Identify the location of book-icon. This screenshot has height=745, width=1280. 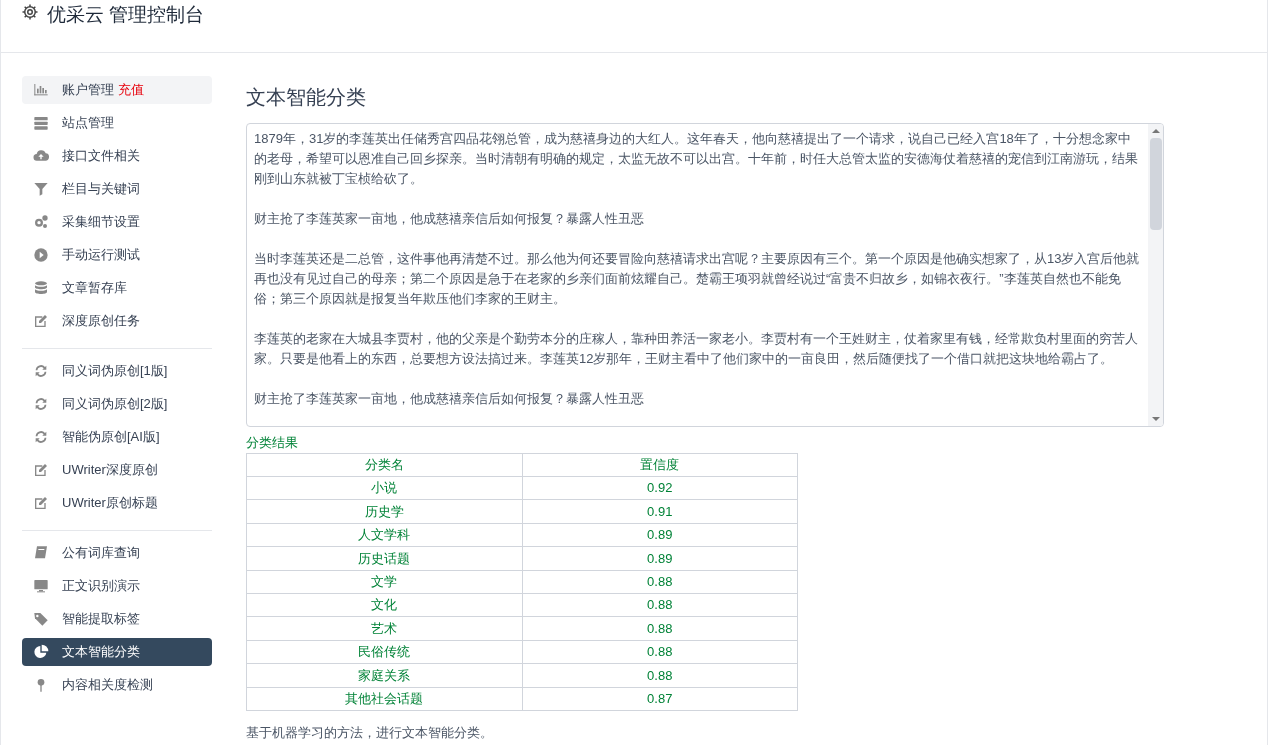
(41, 553).